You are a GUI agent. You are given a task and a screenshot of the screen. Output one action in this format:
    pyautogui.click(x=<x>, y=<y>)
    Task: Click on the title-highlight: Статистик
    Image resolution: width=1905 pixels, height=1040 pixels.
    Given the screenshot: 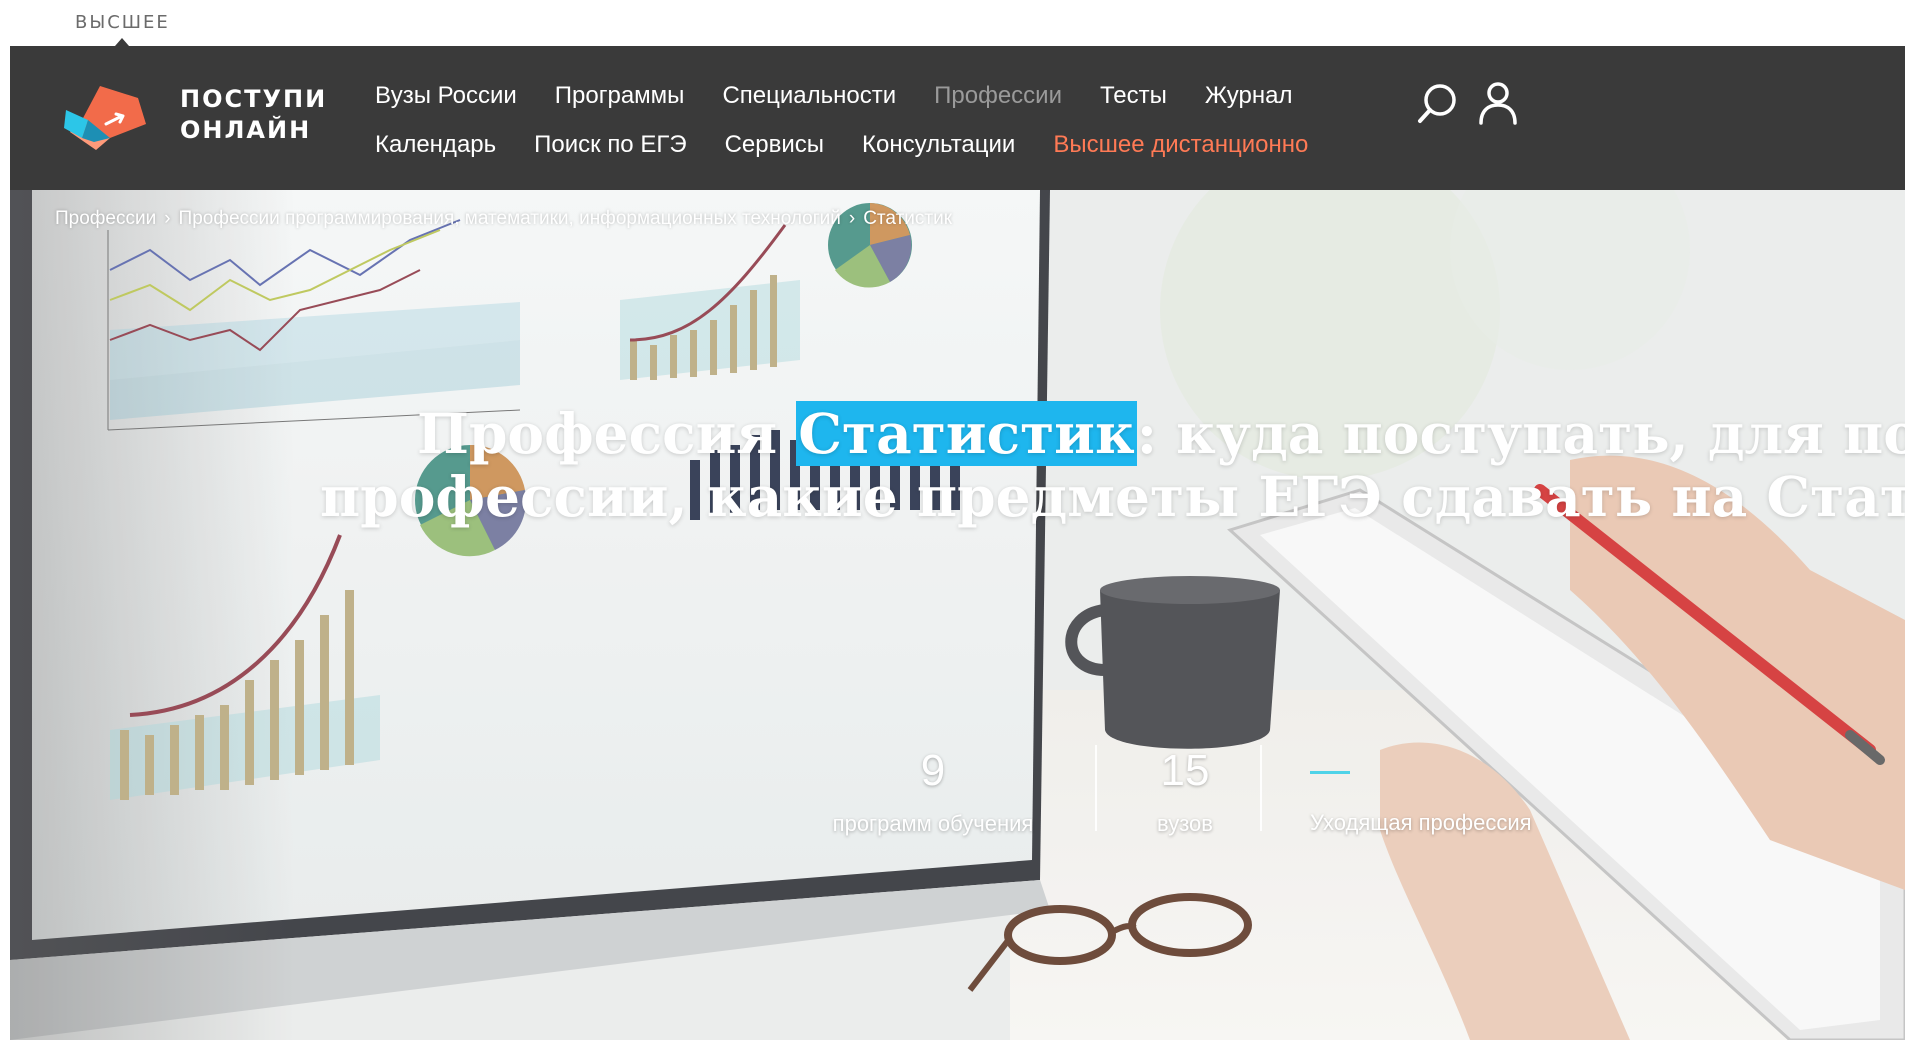 What is the action you would take?
    pyautogui.click(x=966, y=433)
    